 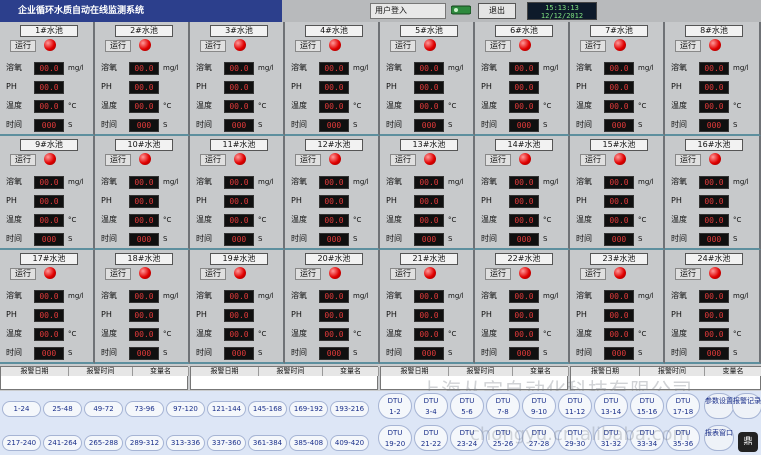 I want to click on tank-panel: 10#水池 运行 溶氧 00.0 mg/l PH 00.0 温度 00.0 °C 时间 000 S, so click(x=142, y=193).